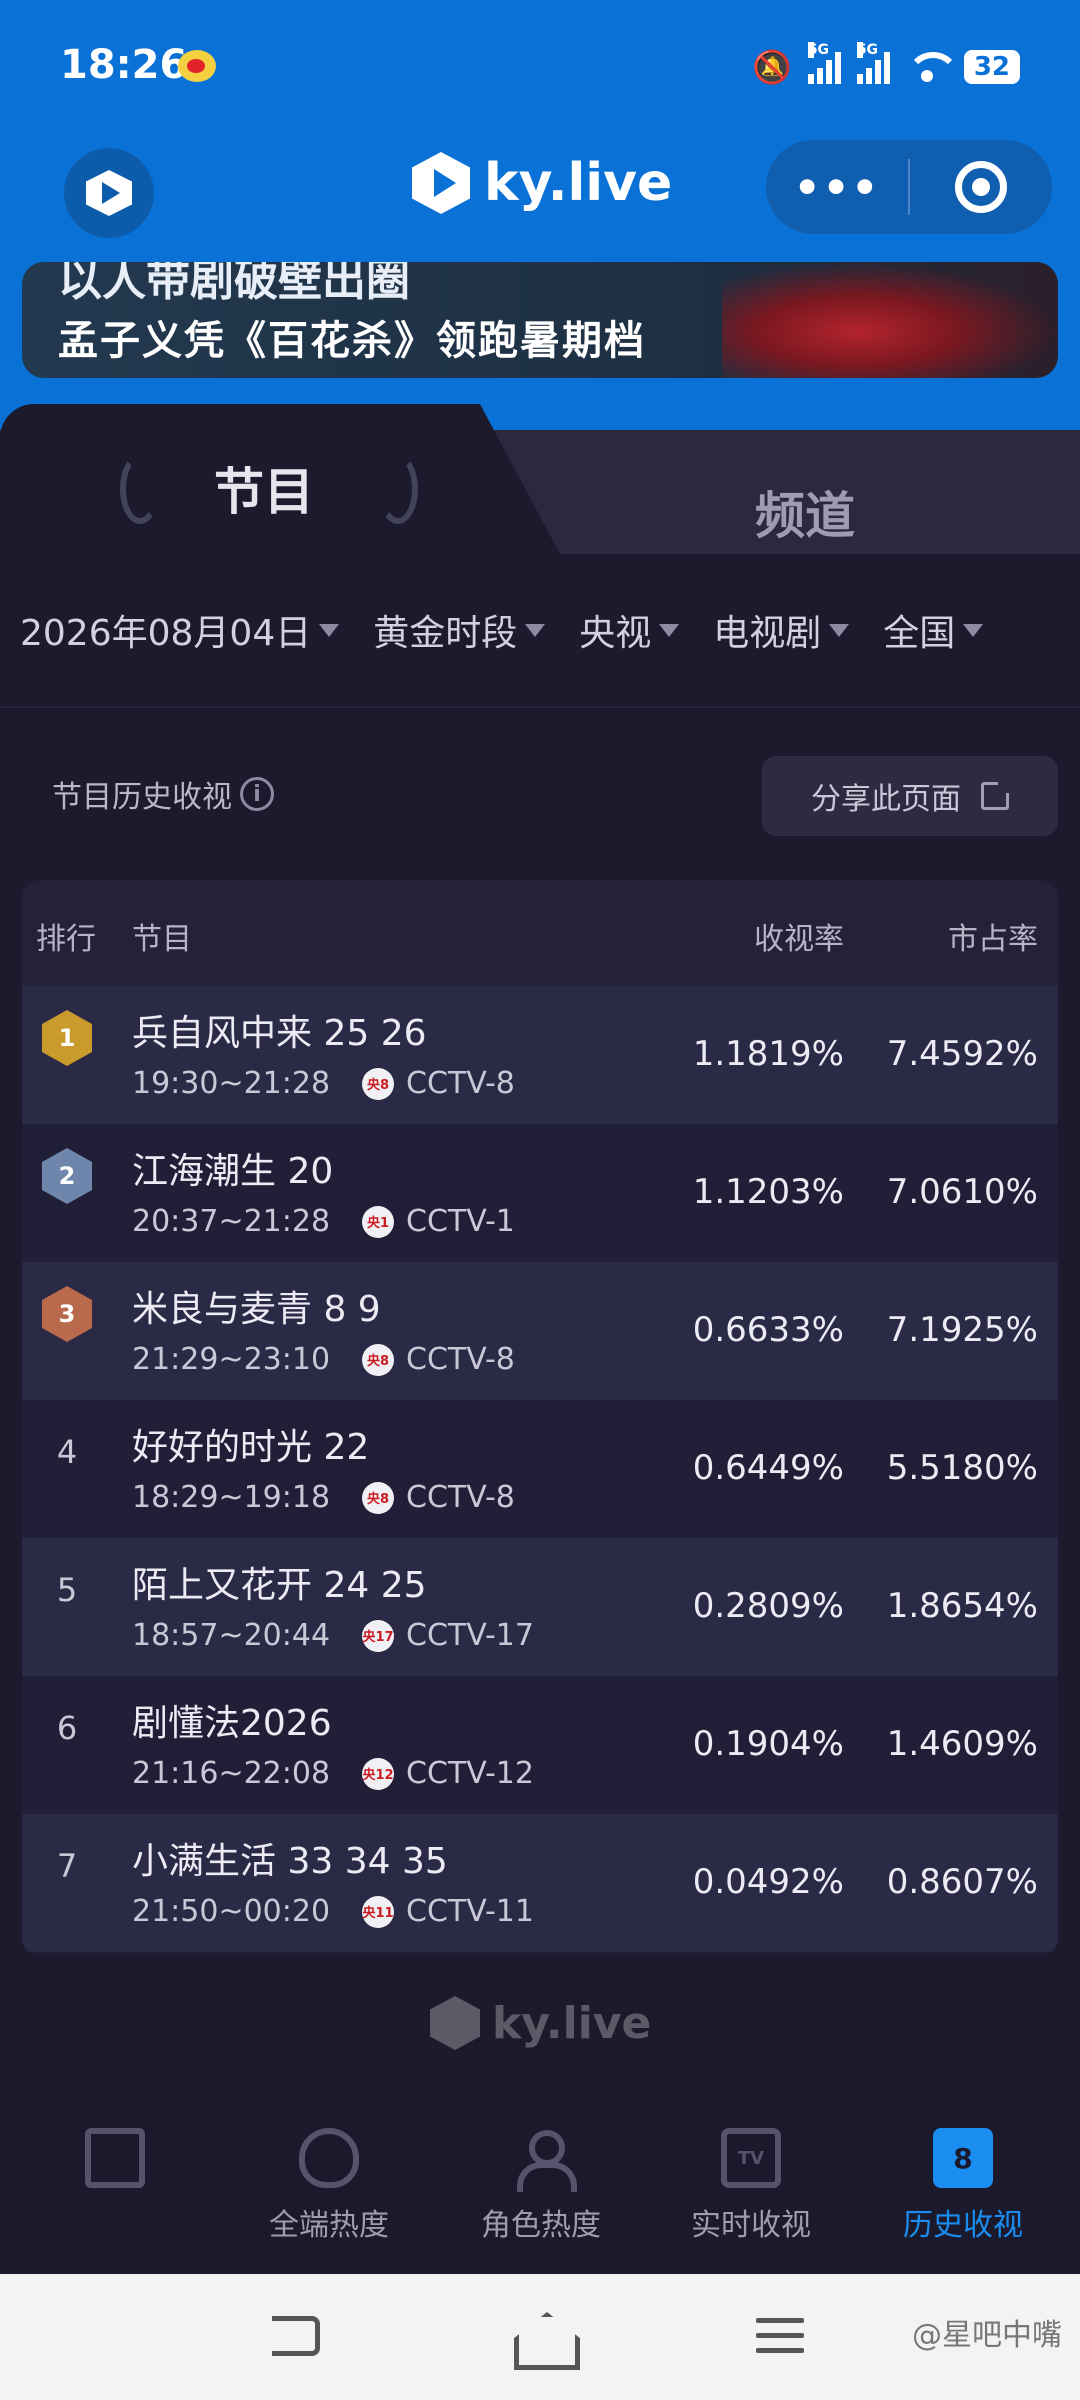 This screenshot has width=1080, height=2400. What do you see at coordinates (441, 183) in the screenshot?
I see `brand-hex-icon` at bounding box center [441, 183].